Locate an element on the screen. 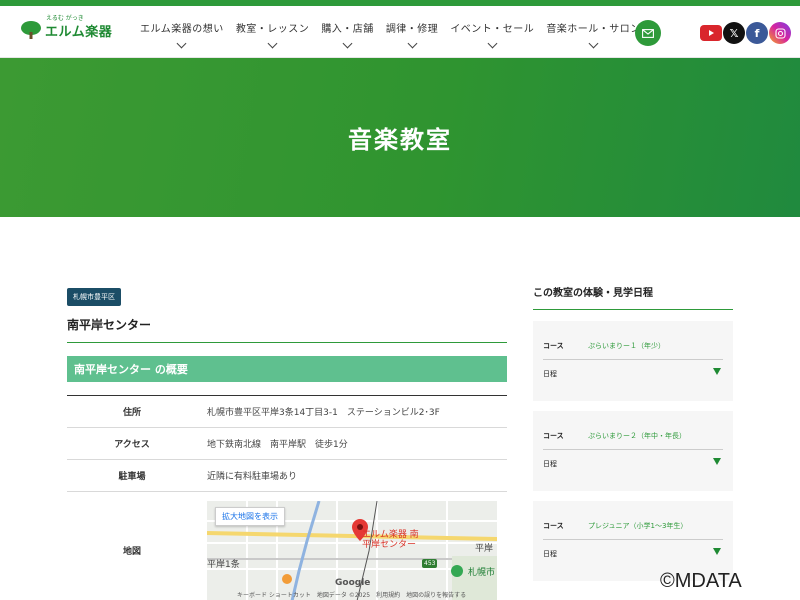 The image size is (800, 600). course-name: ぷらいまりー１（年少） is located at coordinates (626, 346).